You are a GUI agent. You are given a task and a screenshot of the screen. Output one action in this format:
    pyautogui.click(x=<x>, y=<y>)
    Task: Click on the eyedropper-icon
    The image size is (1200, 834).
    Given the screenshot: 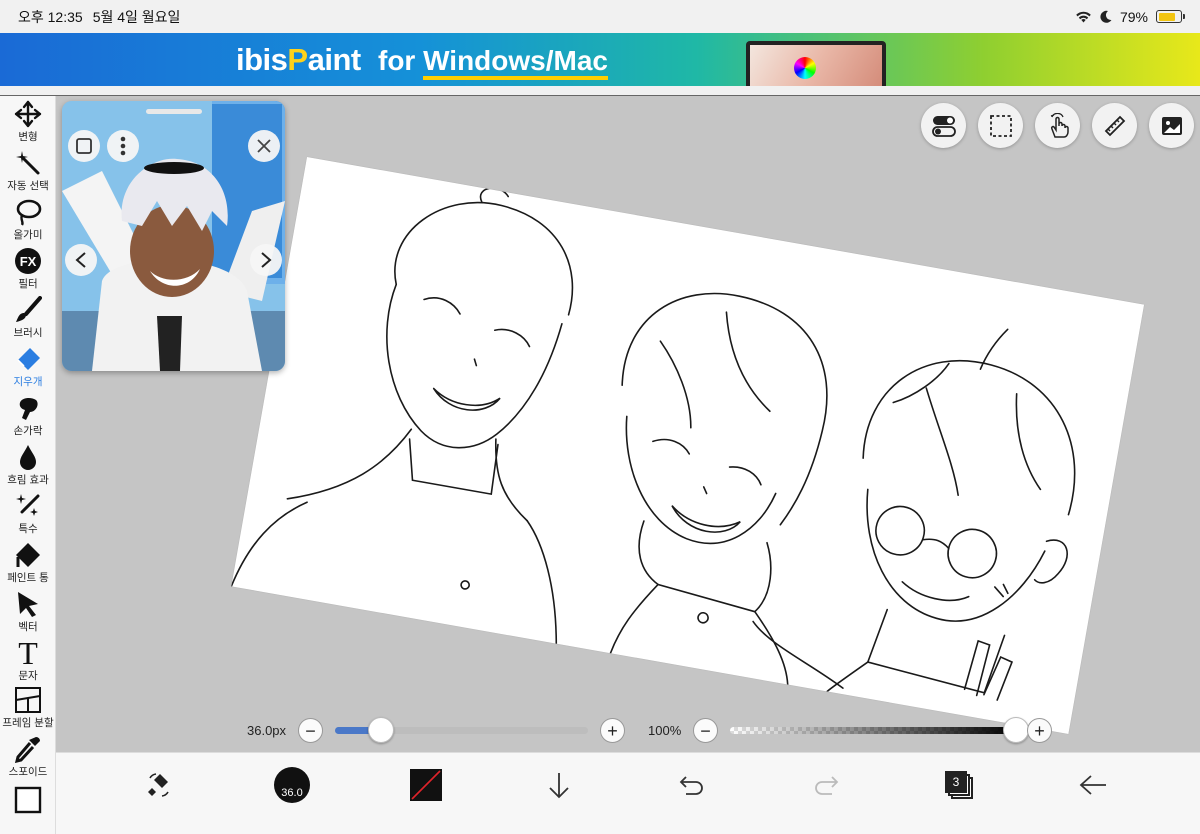 What is the action you would take?
    pyautogui.click(x=27, y=750)
    